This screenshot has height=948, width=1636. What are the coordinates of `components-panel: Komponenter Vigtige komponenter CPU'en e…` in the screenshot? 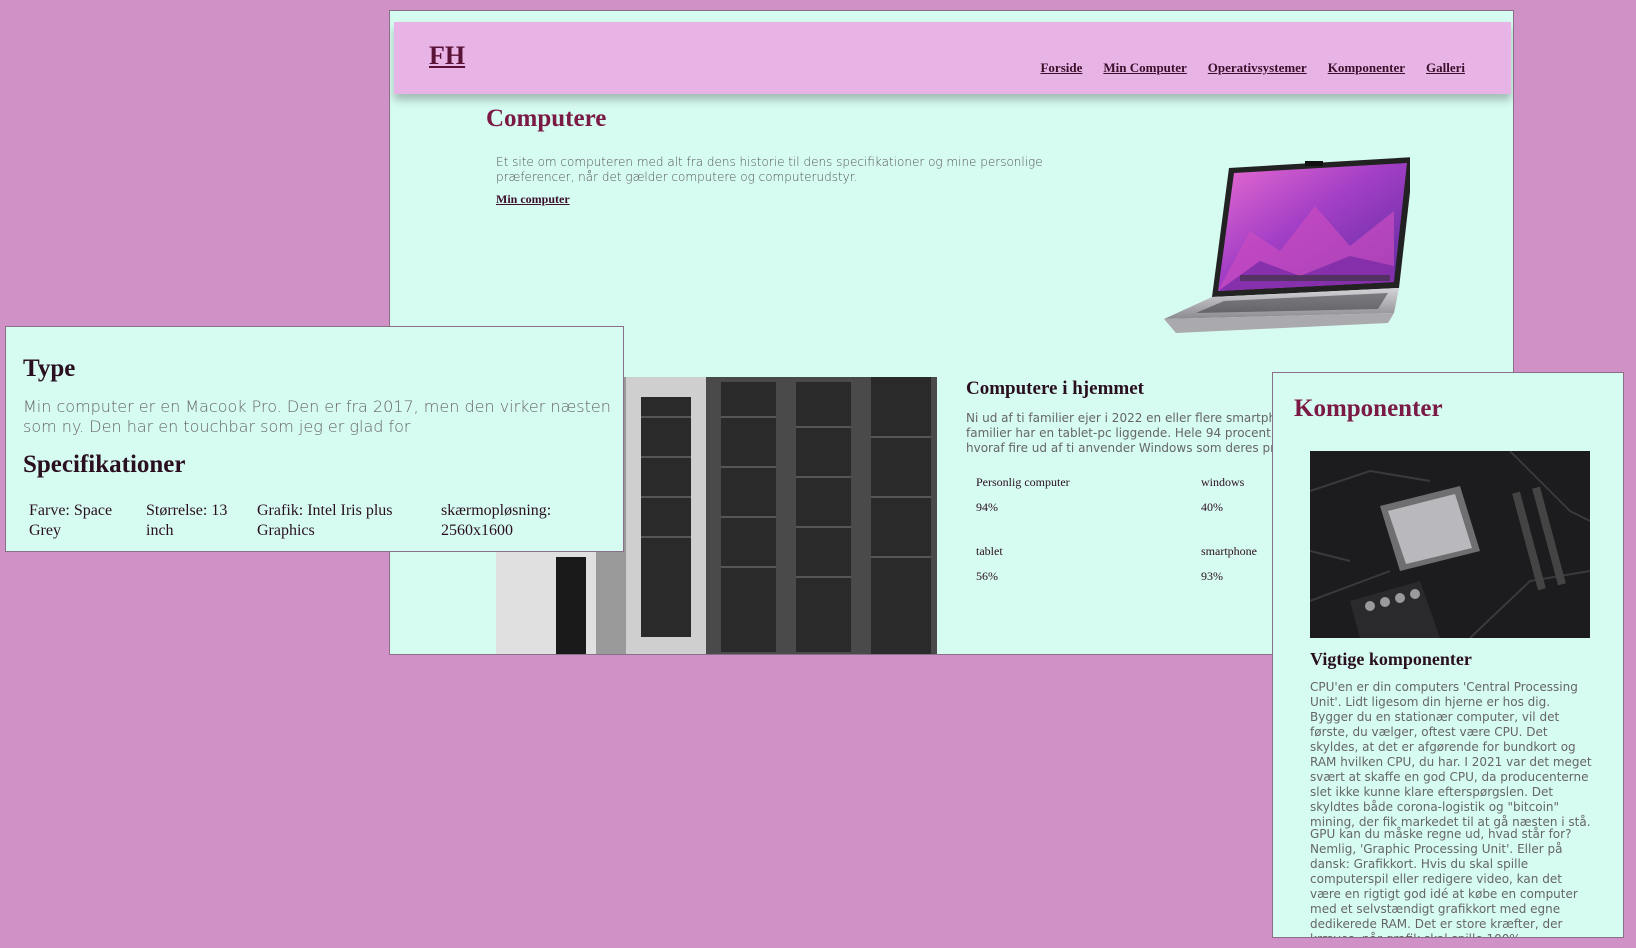 It's located at (1448, 655).